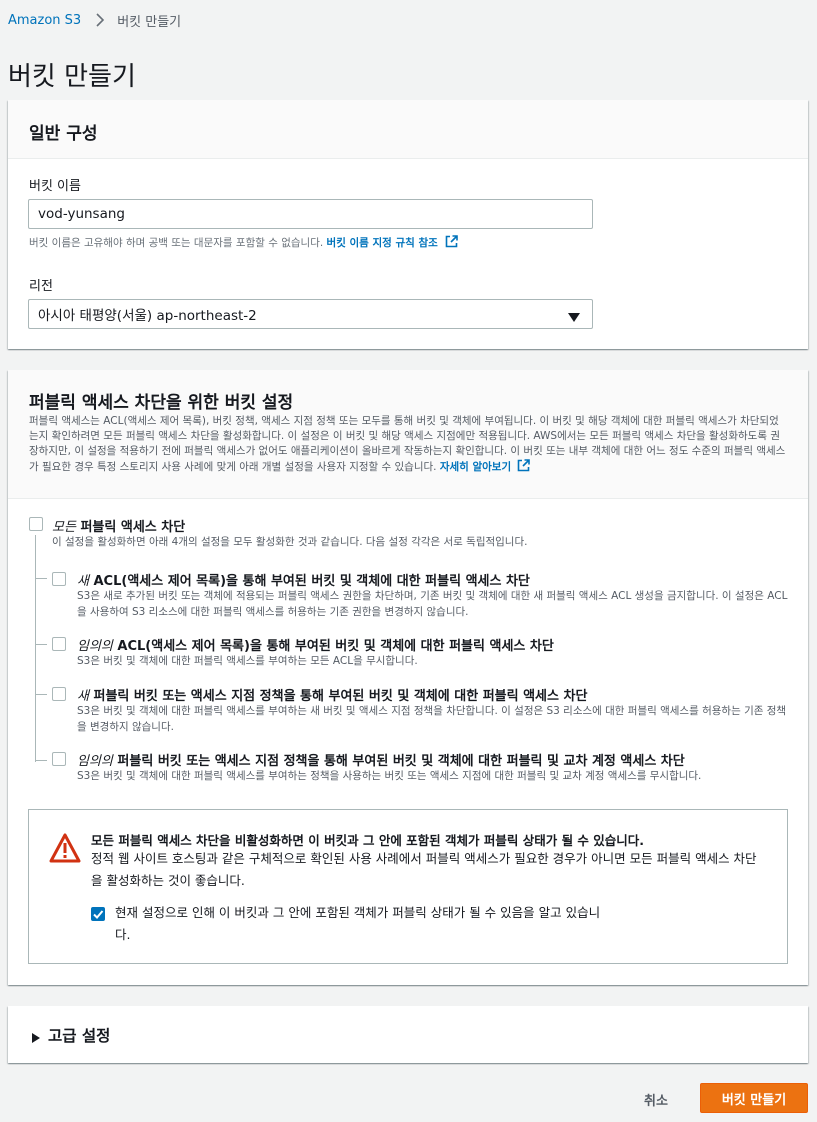 The image size is (817, 1122). What do you see at coordinates (65, 850) in the screenshot?
I see `warning-icon` at bounding box center [65, 850].